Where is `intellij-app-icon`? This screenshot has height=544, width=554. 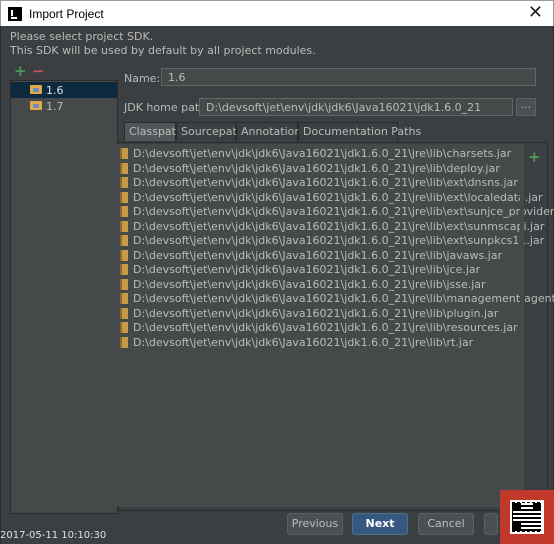 intellij-app-icon is located at coordinates (15, 14).